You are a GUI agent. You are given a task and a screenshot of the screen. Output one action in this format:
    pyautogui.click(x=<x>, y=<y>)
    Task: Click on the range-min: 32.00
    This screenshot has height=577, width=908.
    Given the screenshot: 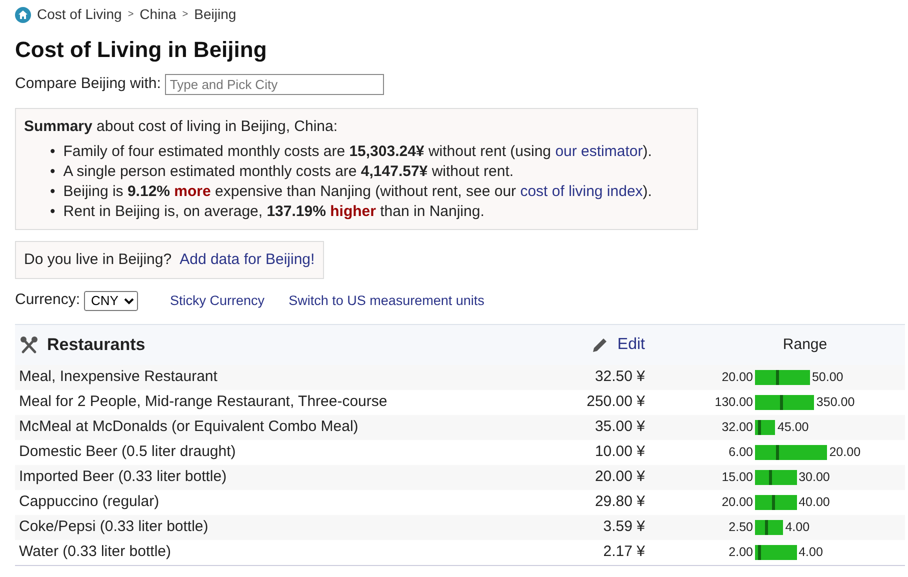 What is the action you would take?
    pyautogui.click(x=737, y=427)
    